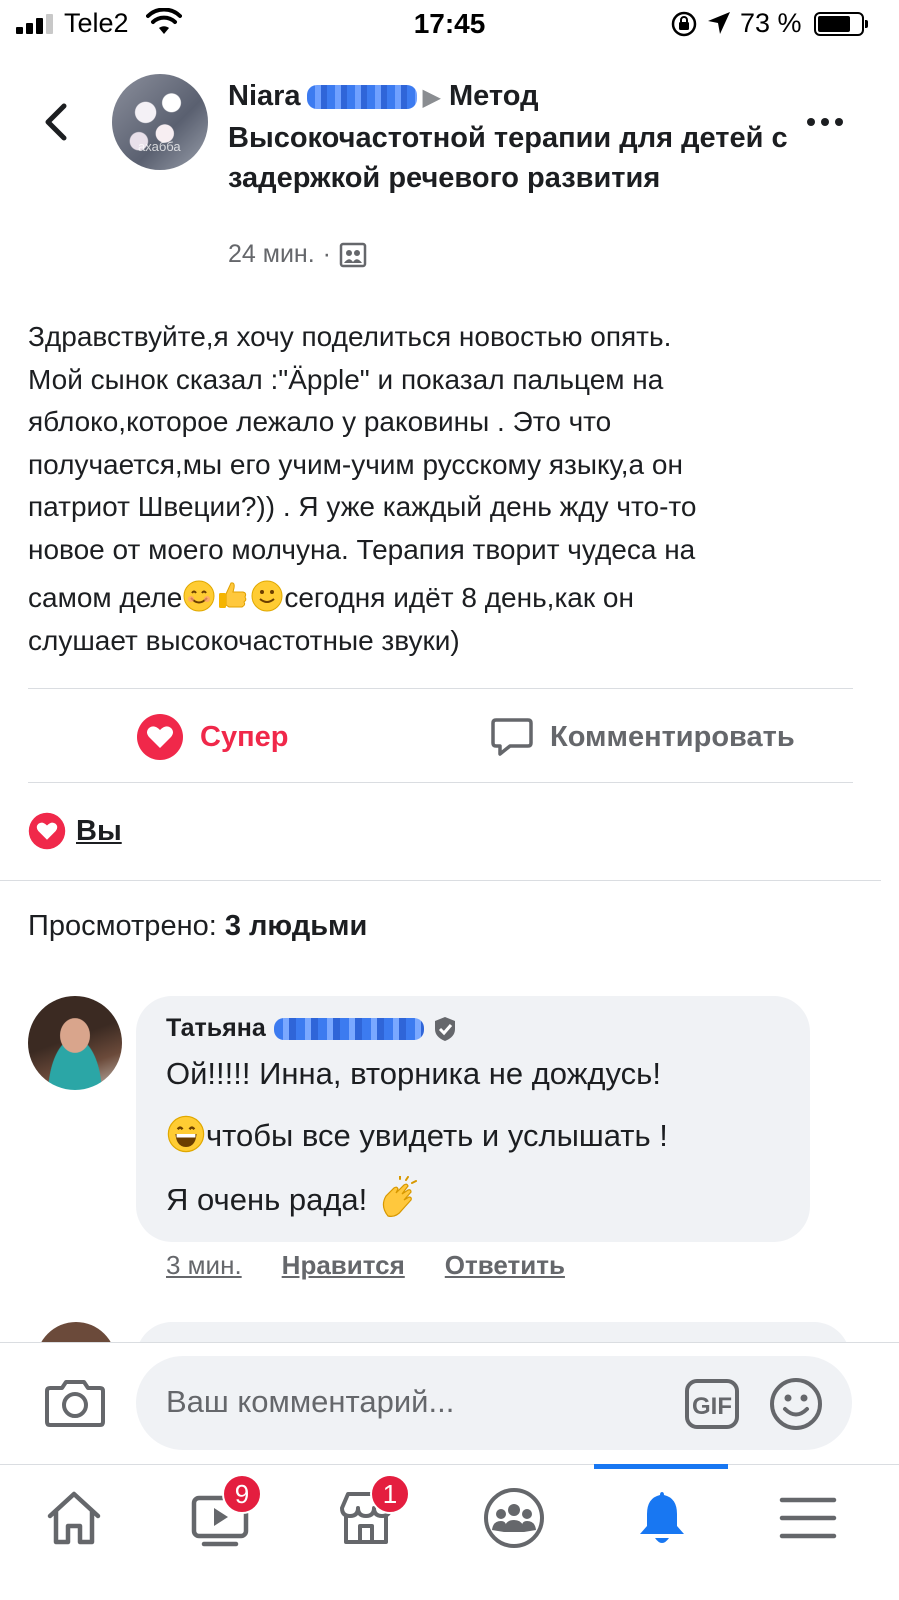 Image resolution: width=899 pixels, height=1600 pixels. Describe the element at coordinates (204, 1265) in the screenshot. I see `comment-time: 3 мин.` at that location.